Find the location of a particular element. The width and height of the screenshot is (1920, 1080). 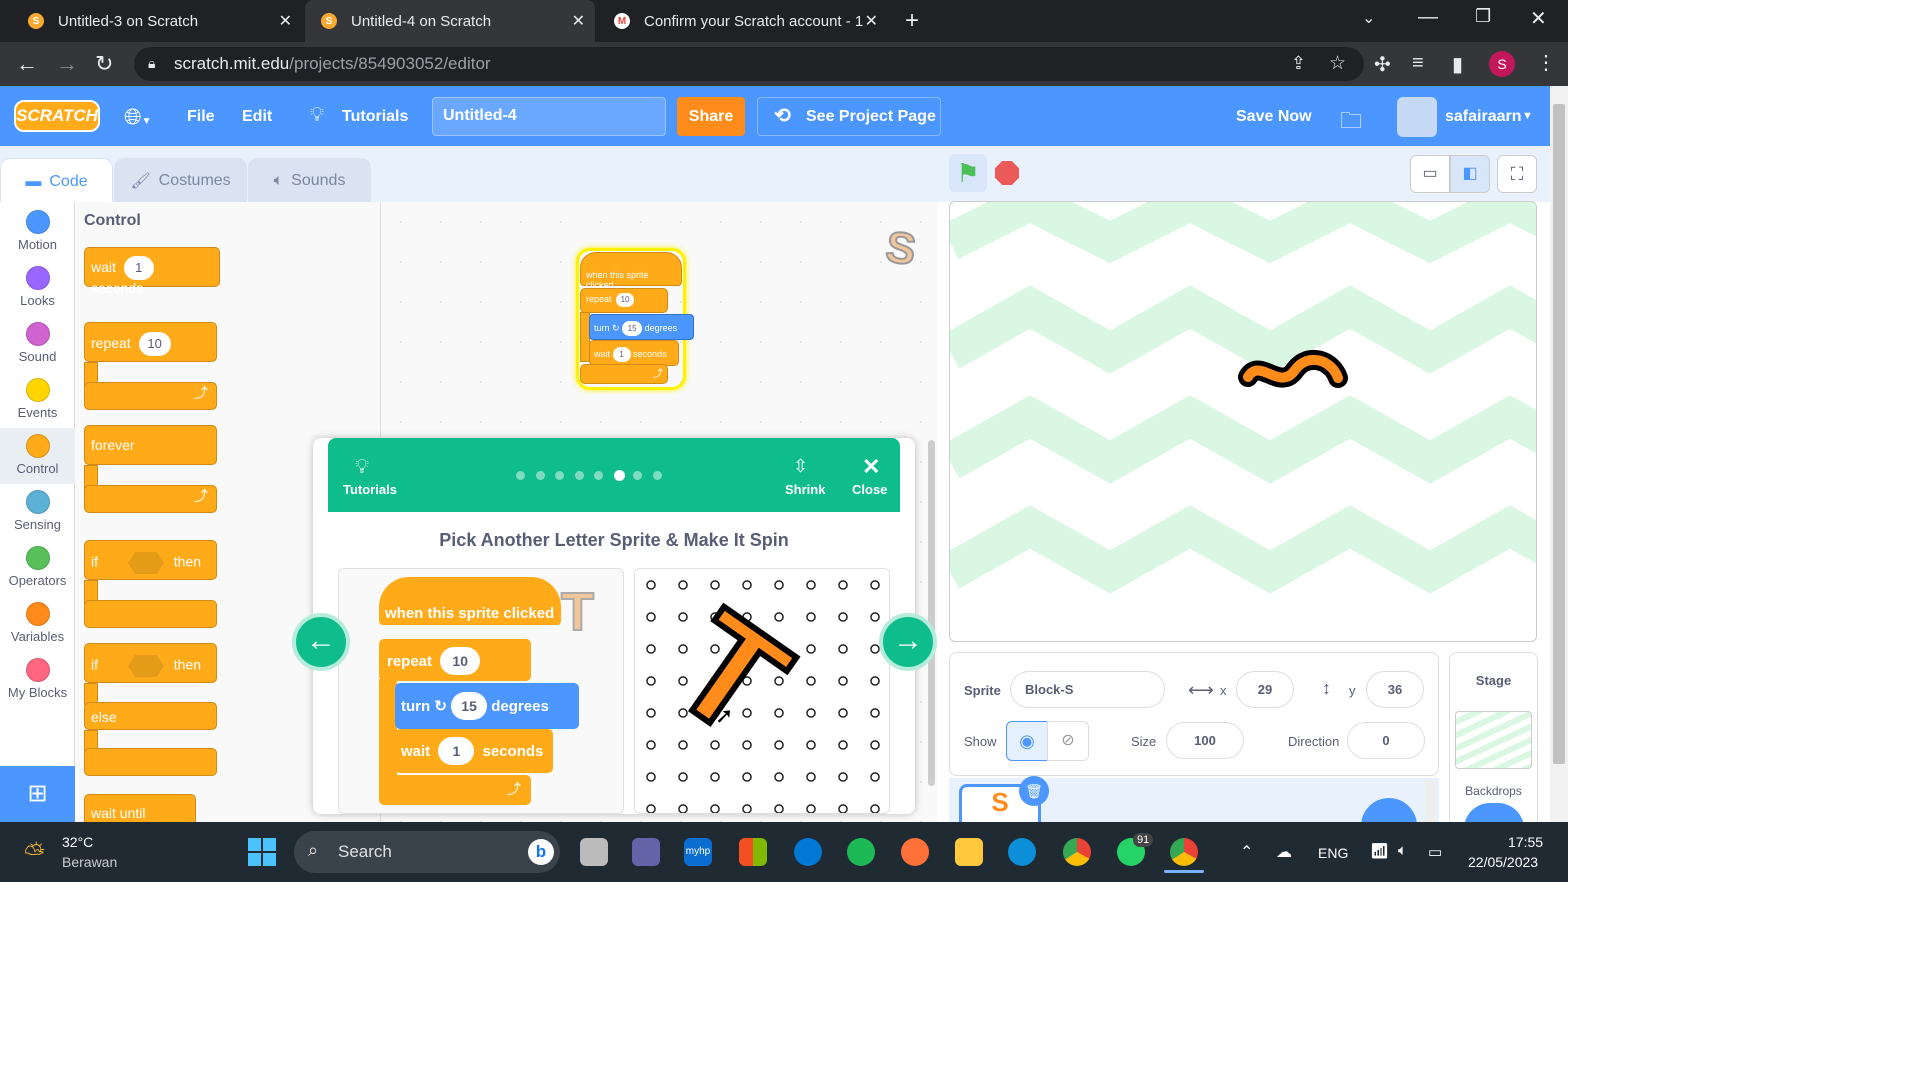

file-explorer-icon is located at coordinates (969, 852).